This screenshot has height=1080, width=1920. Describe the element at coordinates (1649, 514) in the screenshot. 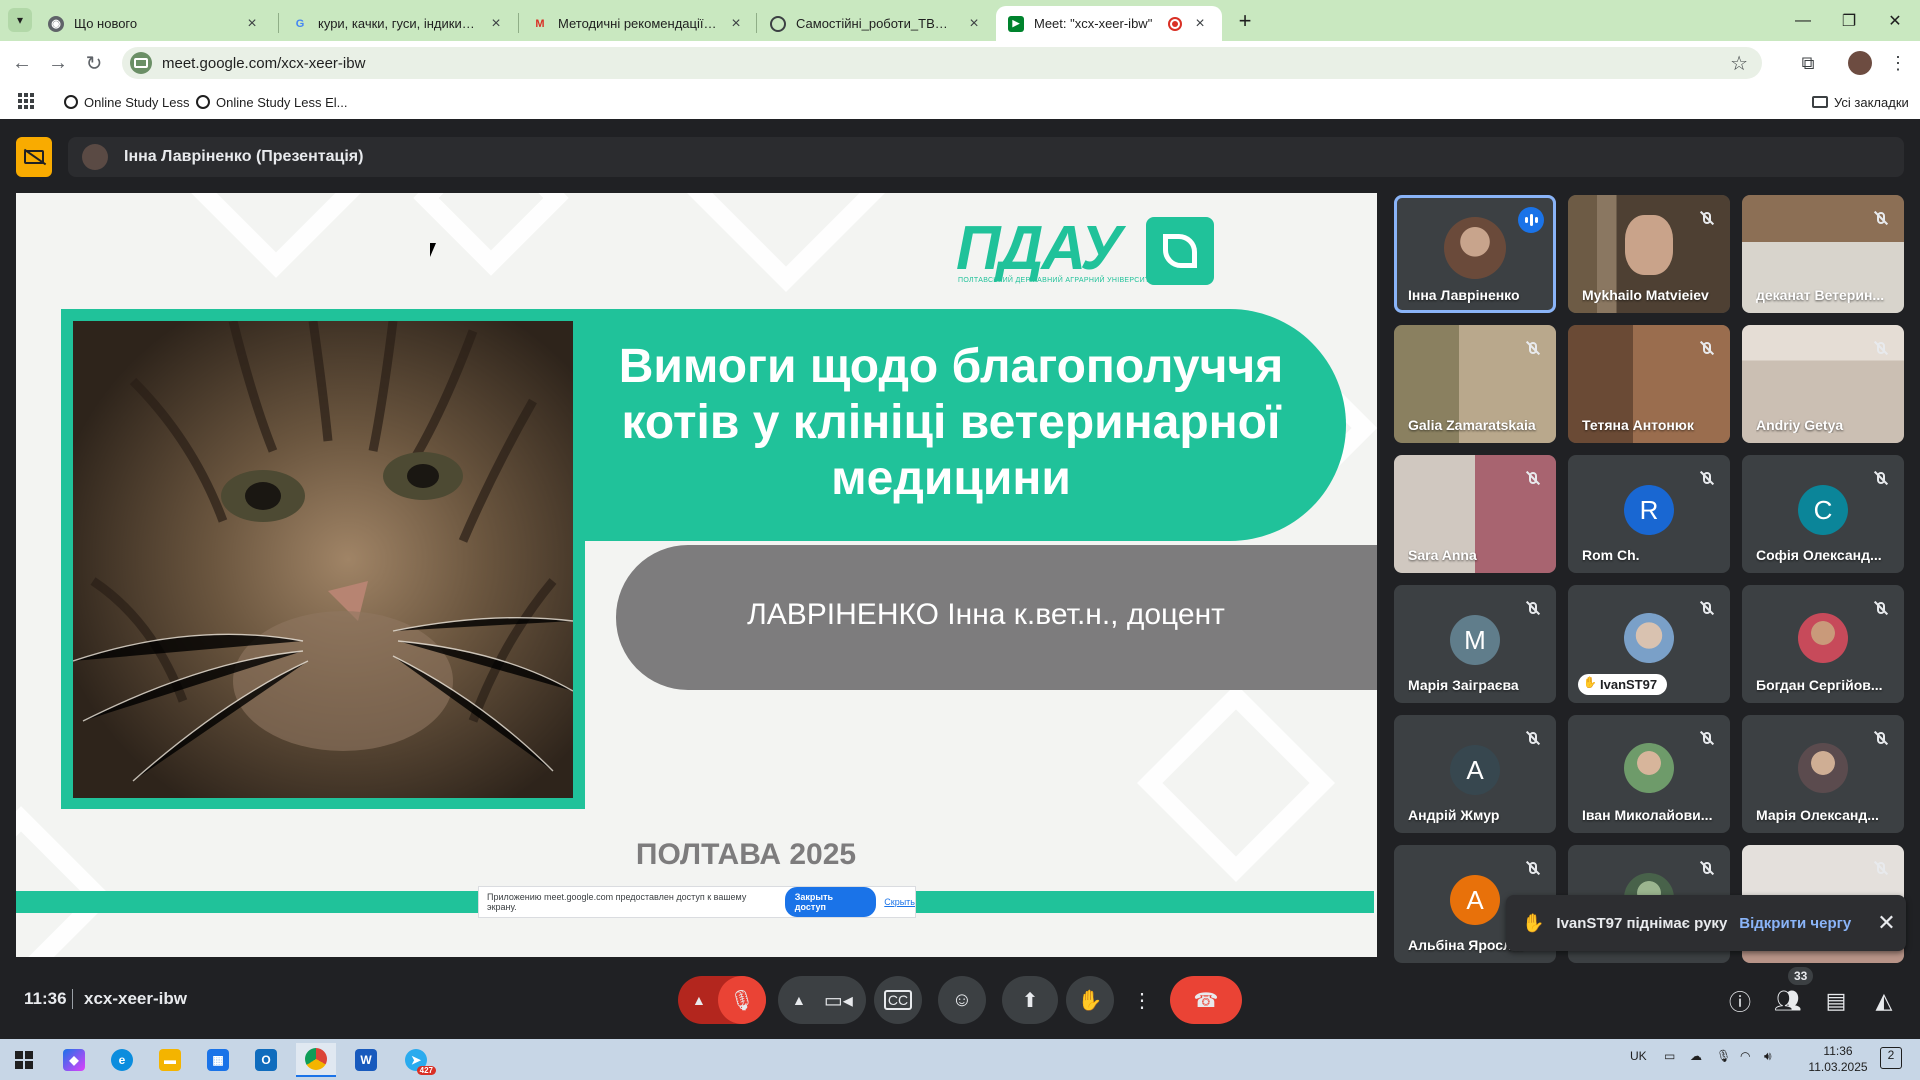

I see `participant-tile: R Rom Ch.` at that location.